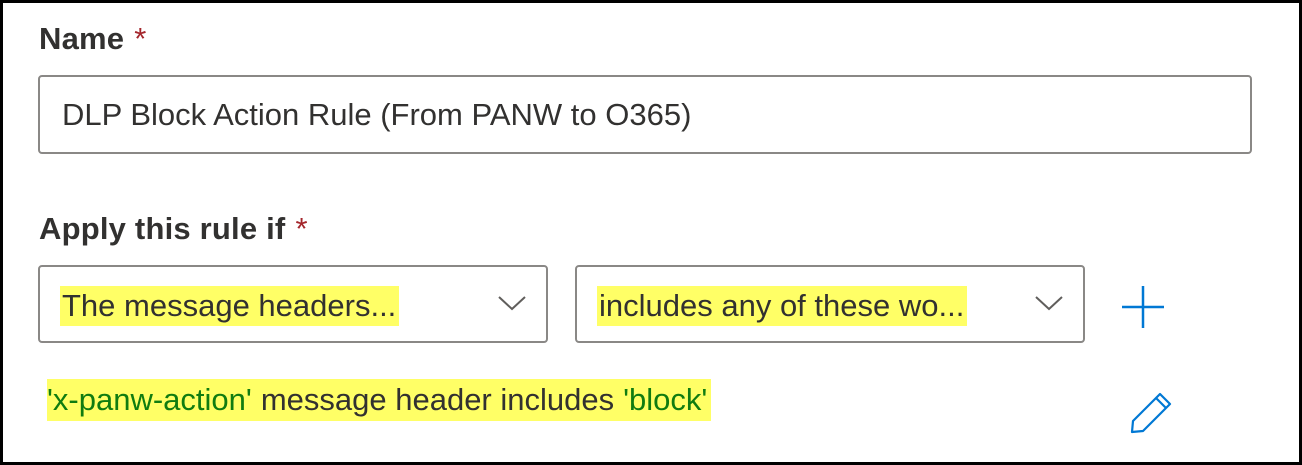 The height and width of the screenshot is (465, 1302). What do you see at coordinates (301, 228) in the screenshot?
I see `apply-rule-required-marker: *` at bounding box center [301, 228].